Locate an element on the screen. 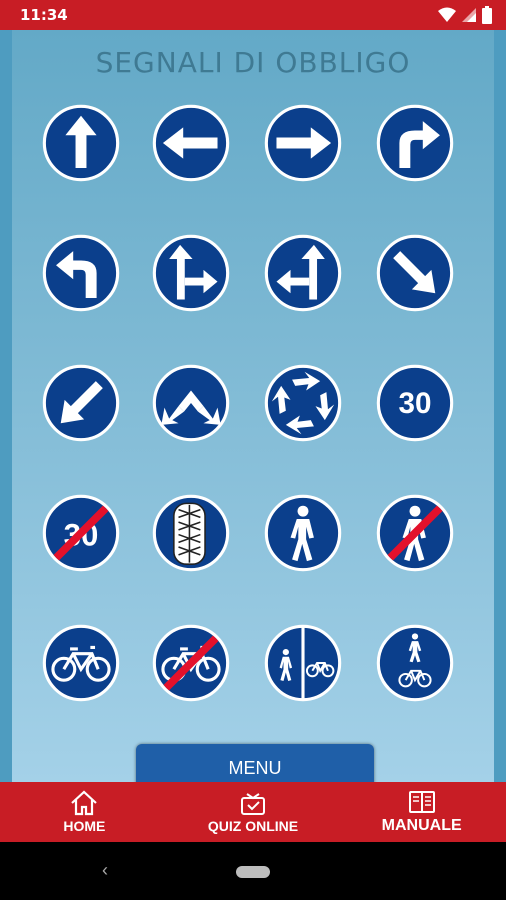 The height and width of the screenshot is (900, 506). status-icons is located at coordinates (465, 15).